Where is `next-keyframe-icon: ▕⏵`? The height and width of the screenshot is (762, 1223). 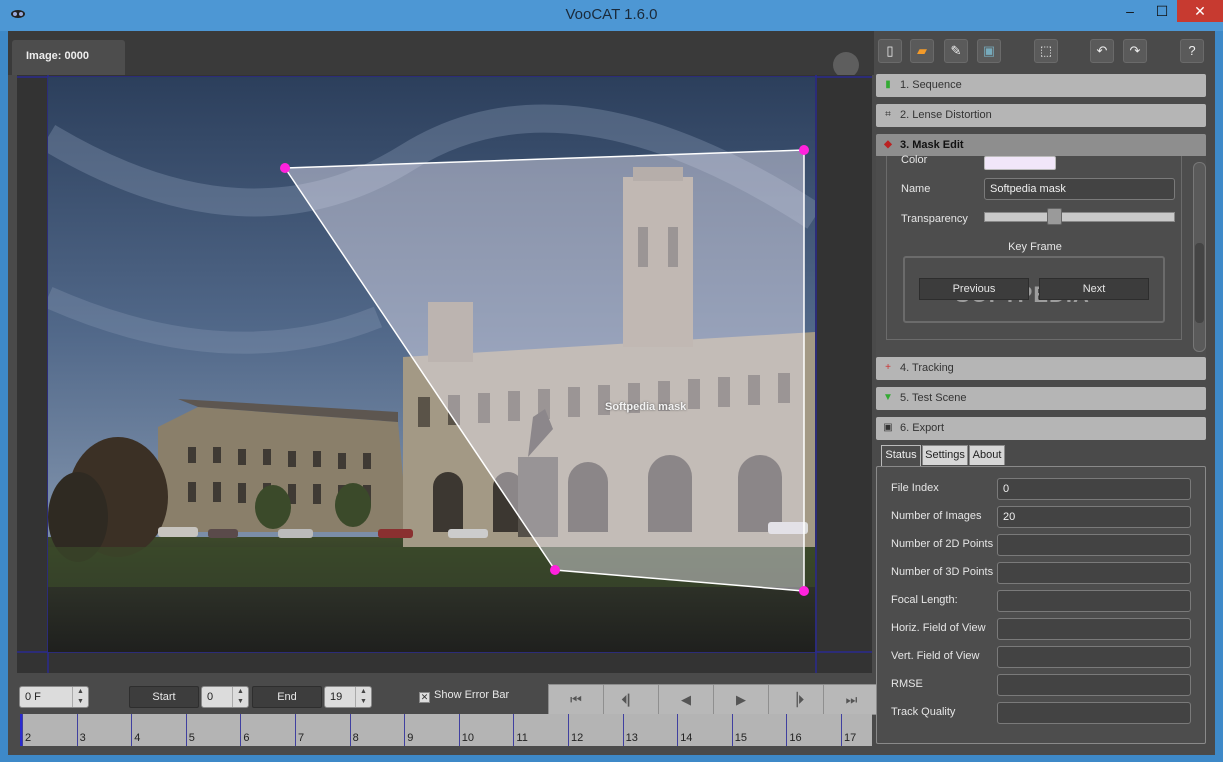 next-keyframe-icon: ▕⏵ is located at coordinates (796, 699).